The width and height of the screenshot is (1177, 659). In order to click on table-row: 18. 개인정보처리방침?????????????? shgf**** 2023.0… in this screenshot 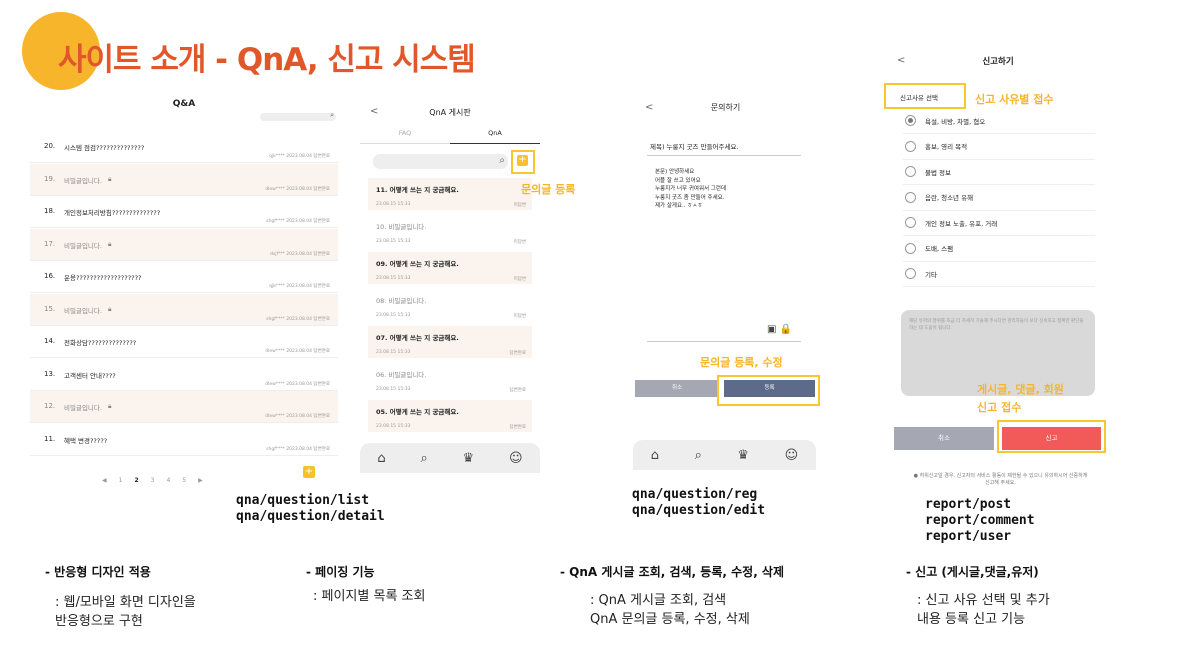, I will do `click(184, 212)`.